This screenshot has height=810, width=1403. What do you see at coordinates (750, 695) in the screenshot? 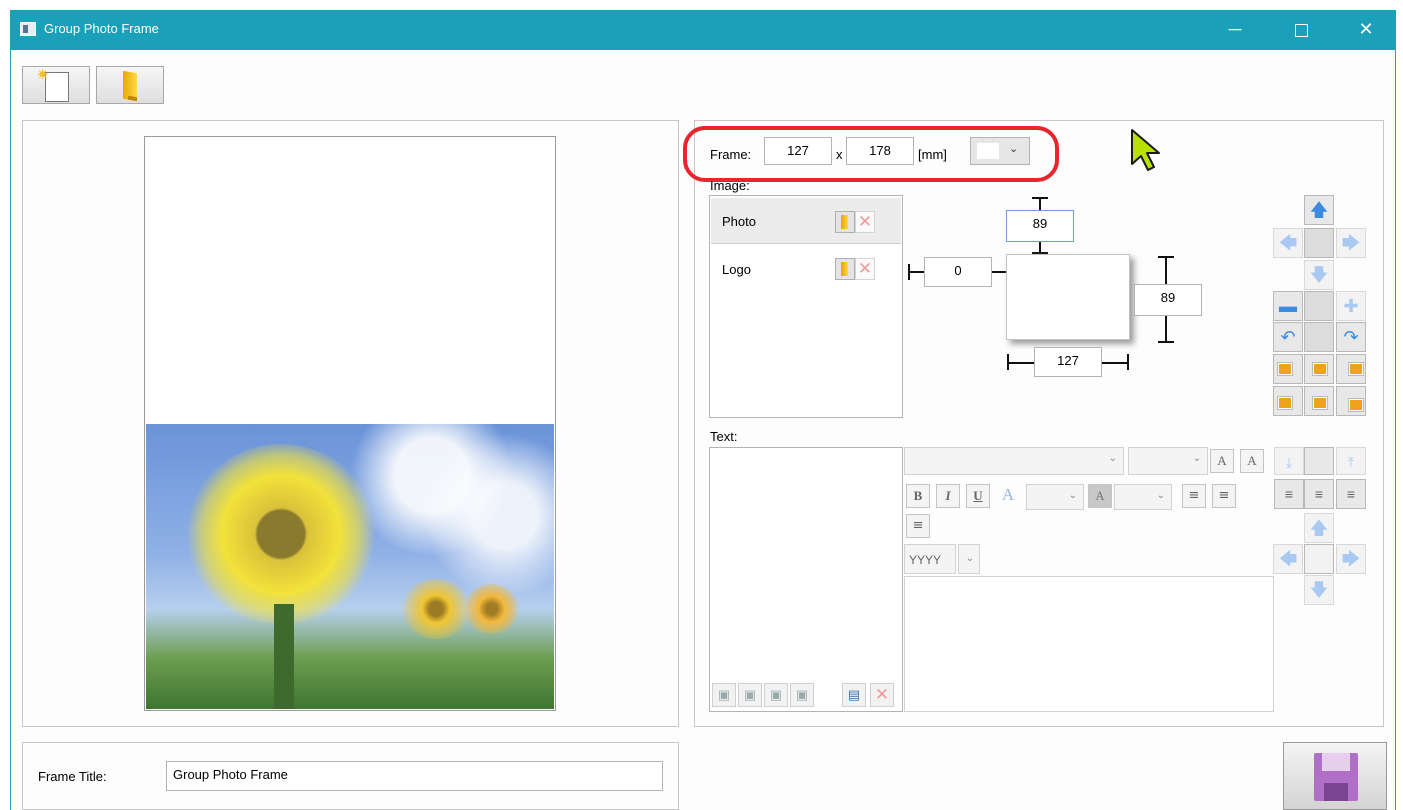
I see `bring-to-front-button: ▣` at bounding box center [750, 695].